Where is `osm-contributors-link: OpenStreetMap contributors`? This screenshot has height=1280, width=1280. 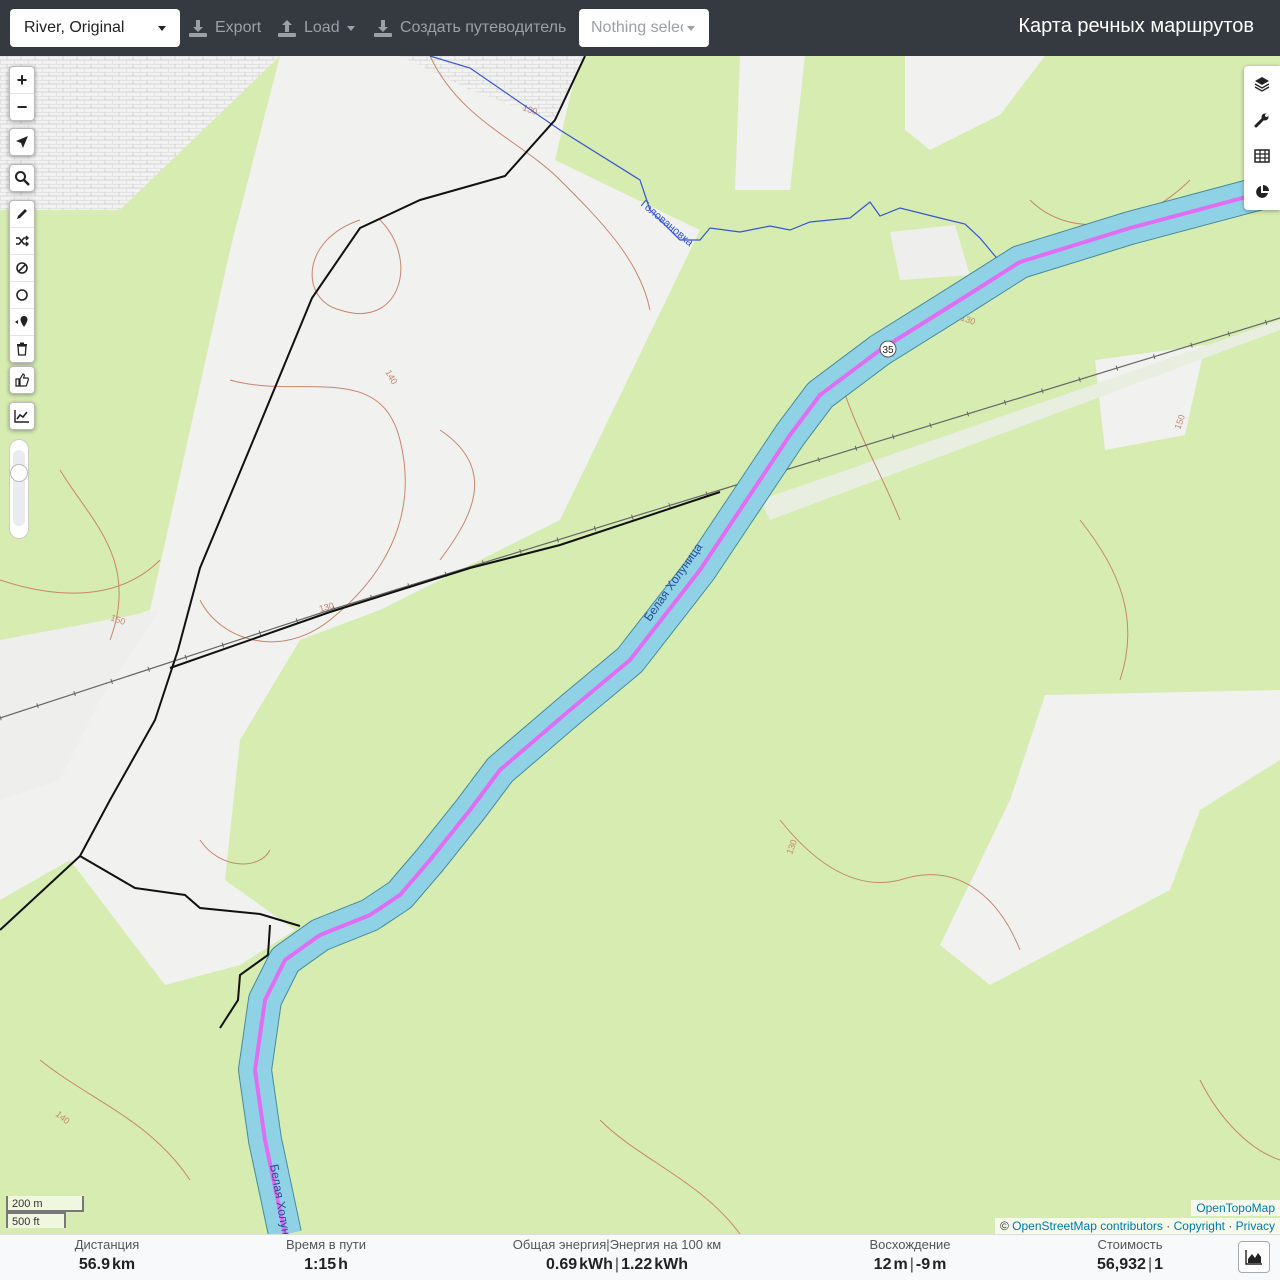
osm-contributors-link: OpenStreetMap contributors is located at coordinates (1087, 1226).